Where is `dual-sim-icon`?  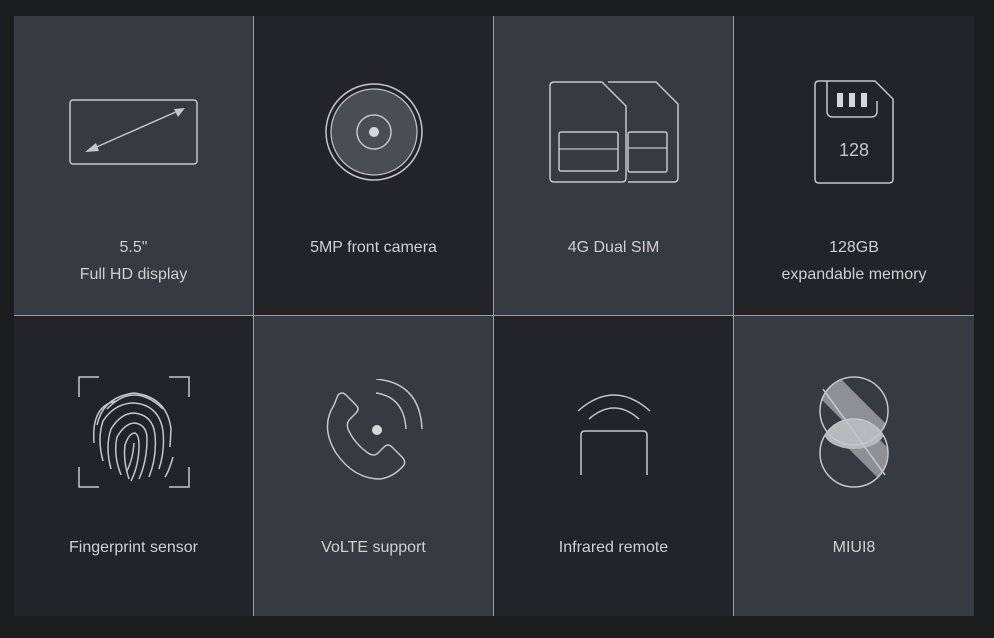 dual-sim-icon is located at coordinates (614, 132).